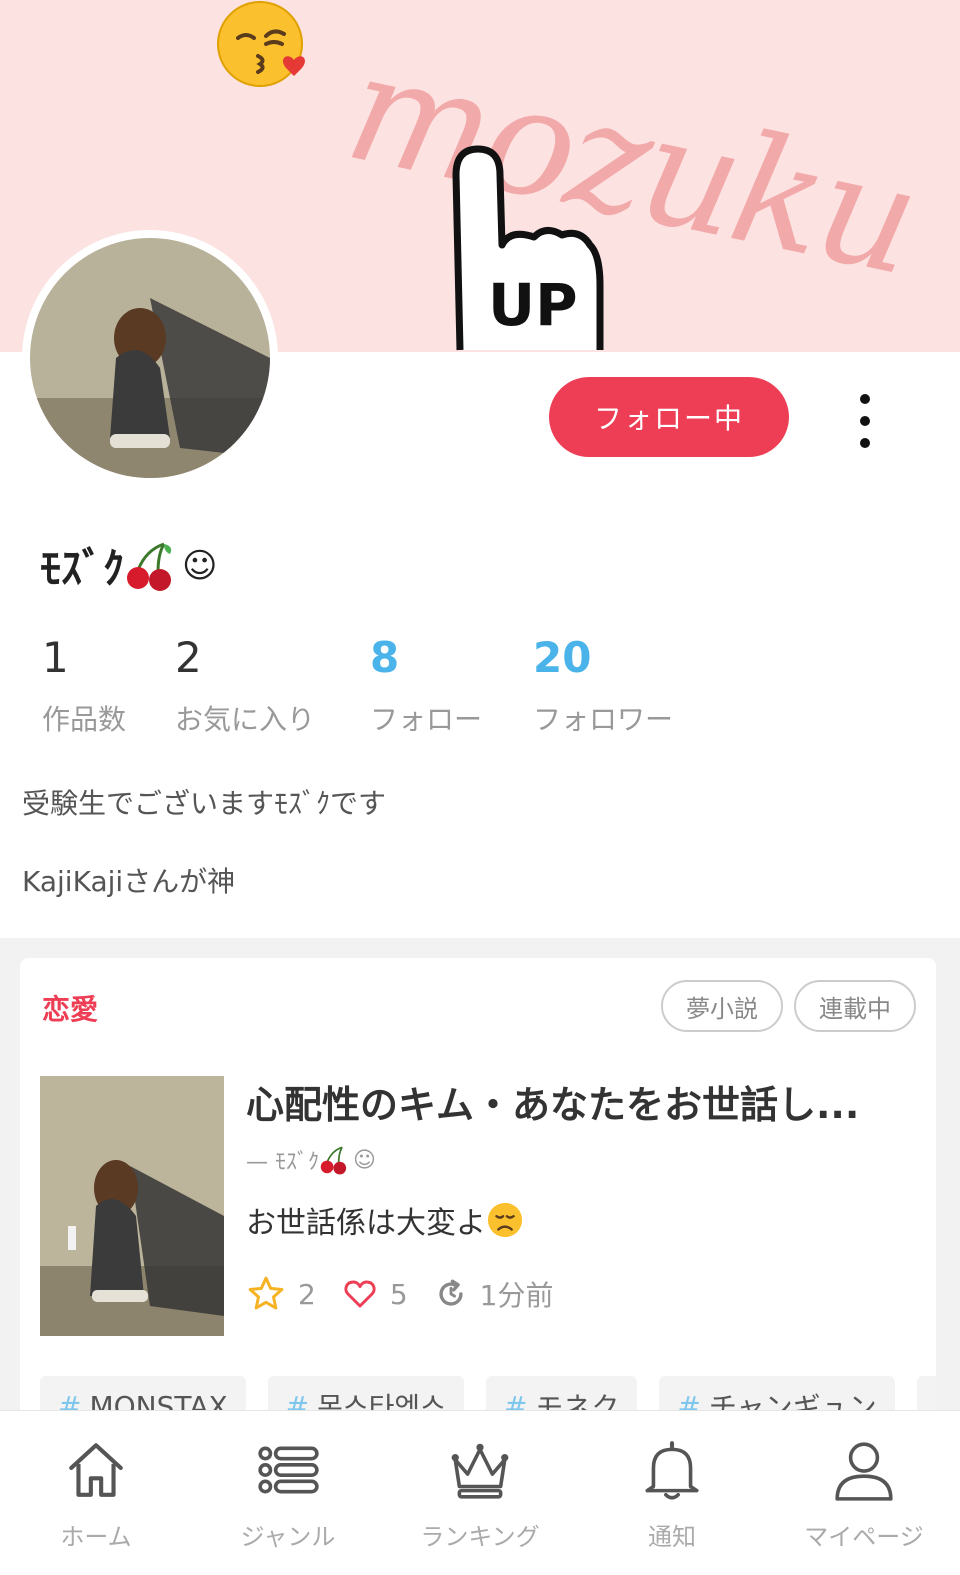 The height and width of the screenshot is (1575, 960). I want to click on work-genre: 恋愛, so click(70, 1009).